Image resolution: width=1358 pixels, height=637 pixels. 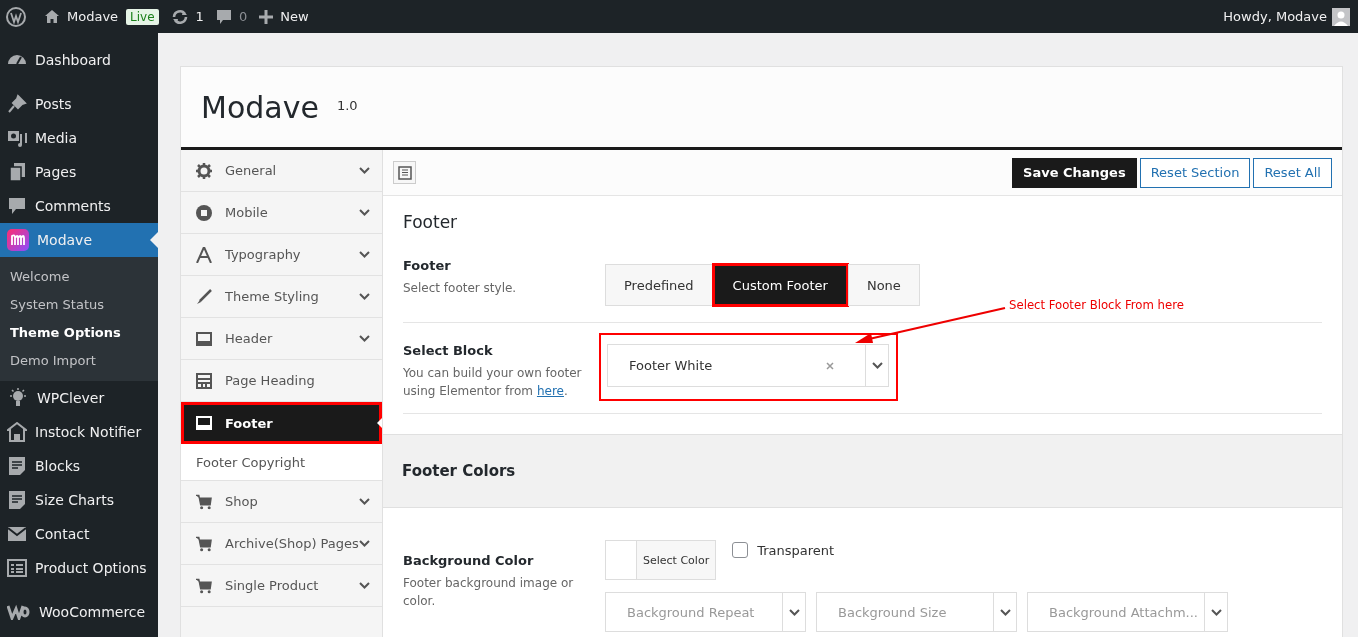 What do you see at coordinates (17, 568) in the screenshot?
I see `list-icon` at bounding box center [17, 568].